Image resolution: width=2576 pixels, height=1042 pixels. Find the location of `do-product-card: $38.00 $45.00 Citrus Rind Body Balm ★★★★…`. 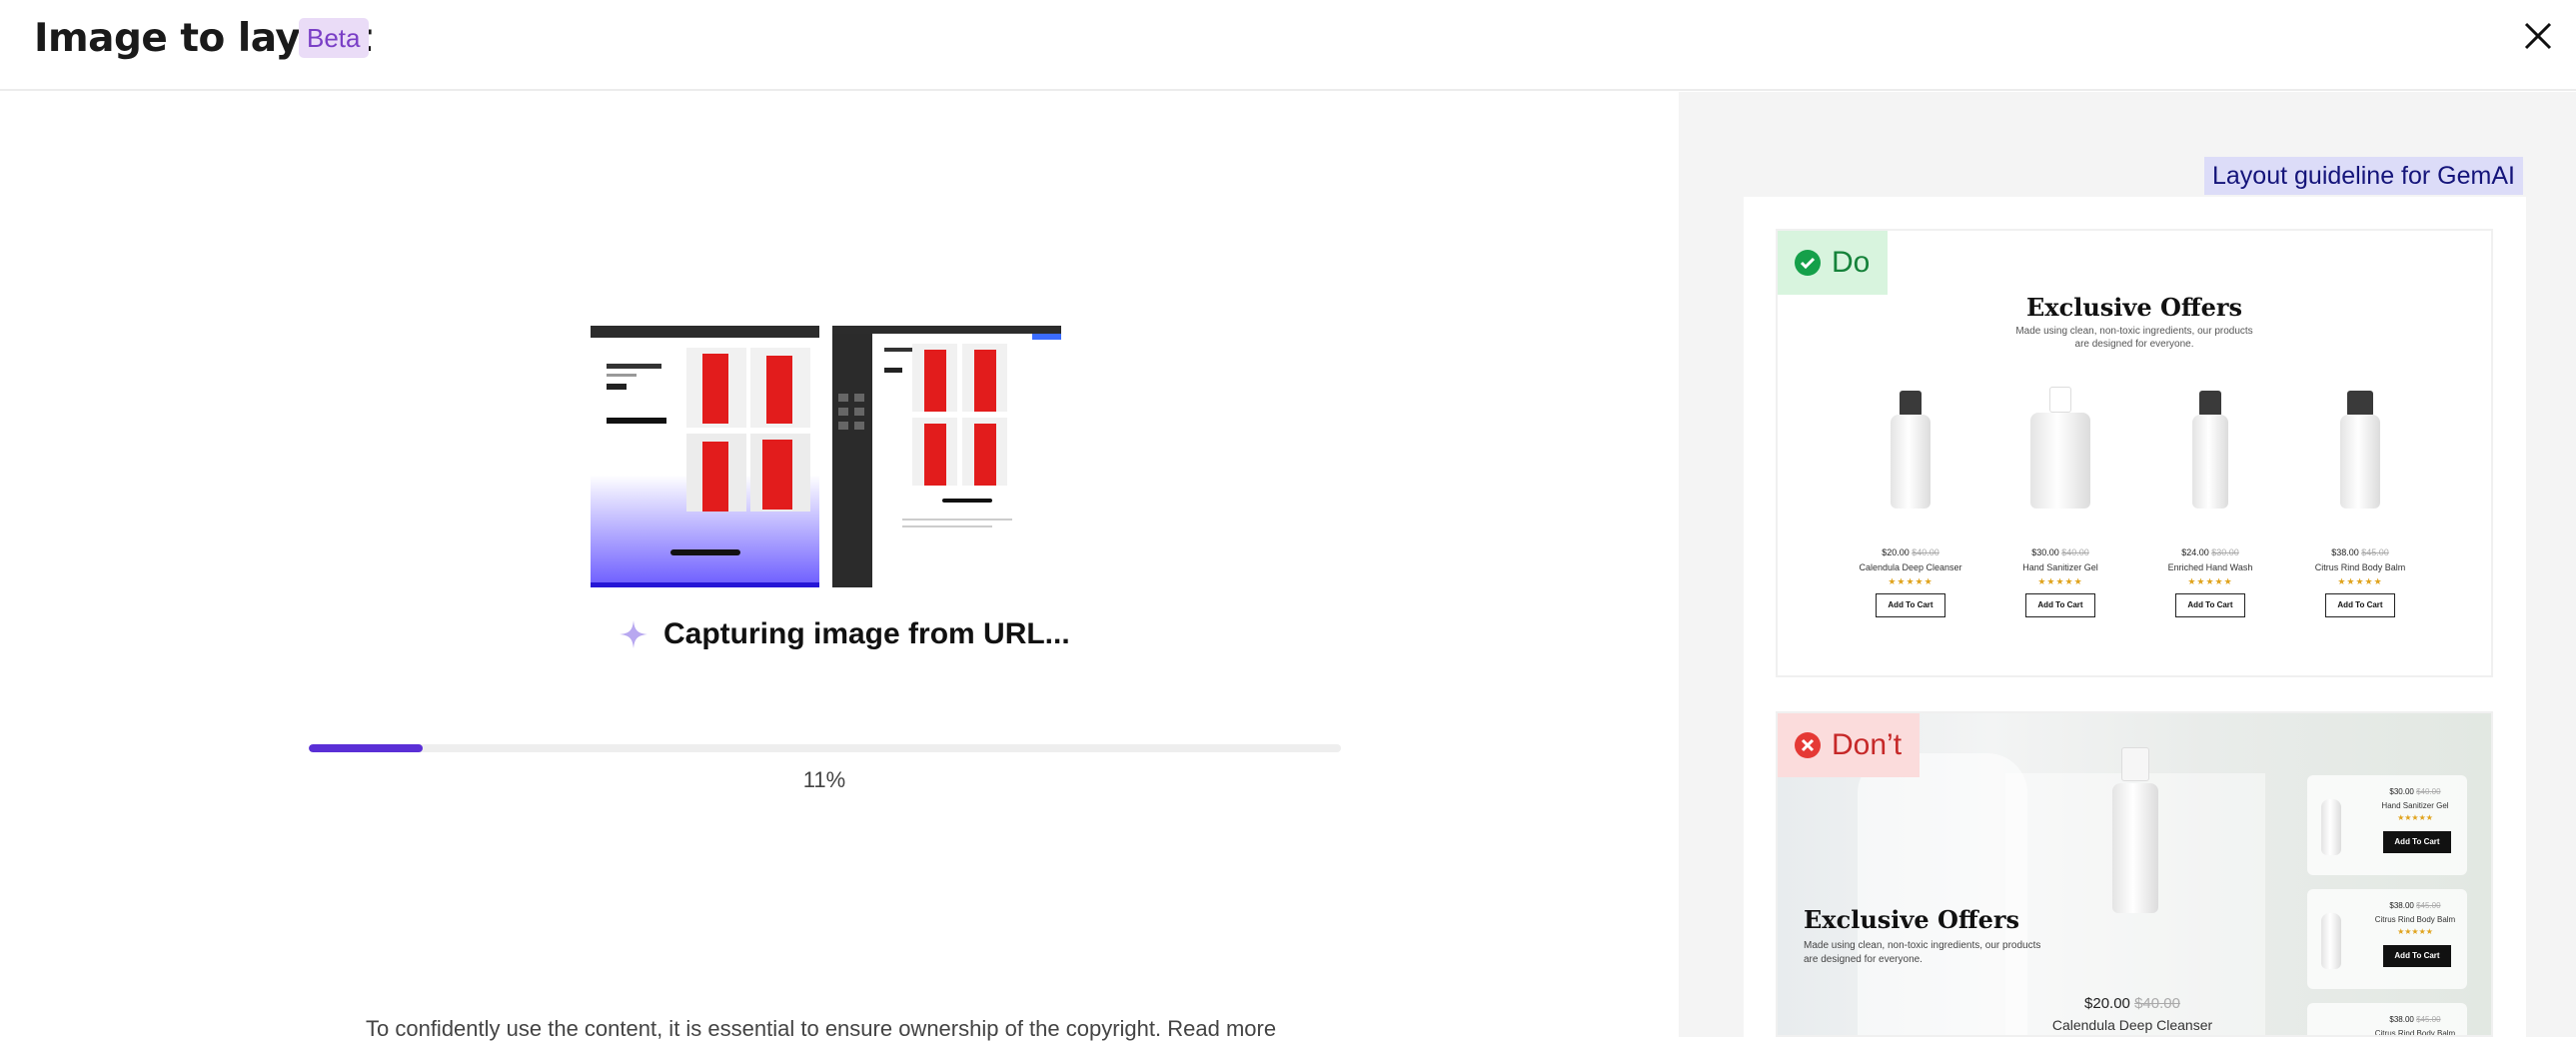

do-product-card: $38.00 $45.00 Citrus Rind Body Balm ★★★★… is located at coordinates (2360, 520).